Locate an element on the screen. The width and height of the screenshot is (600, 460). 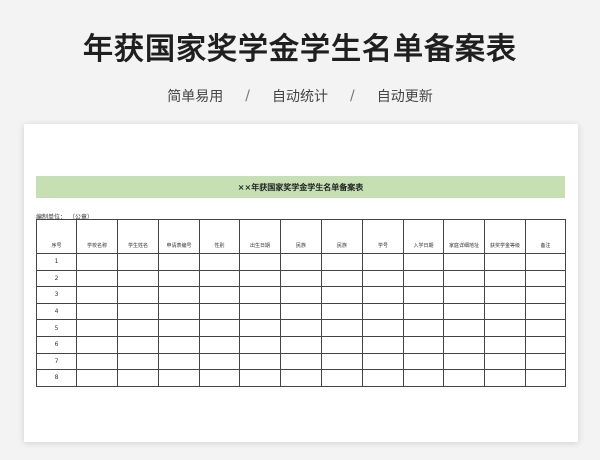
tagline-item-auto-stats: 自动统计 is located at coordinates (300, 97).